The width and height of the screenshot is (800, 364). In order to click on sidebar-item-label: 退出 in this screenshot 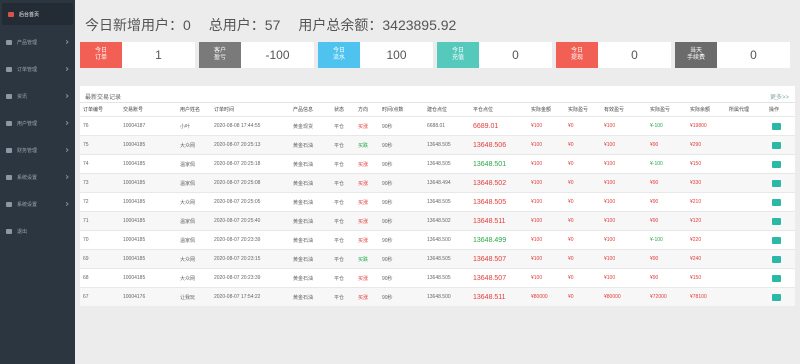, I will do `click(22, 231)`.